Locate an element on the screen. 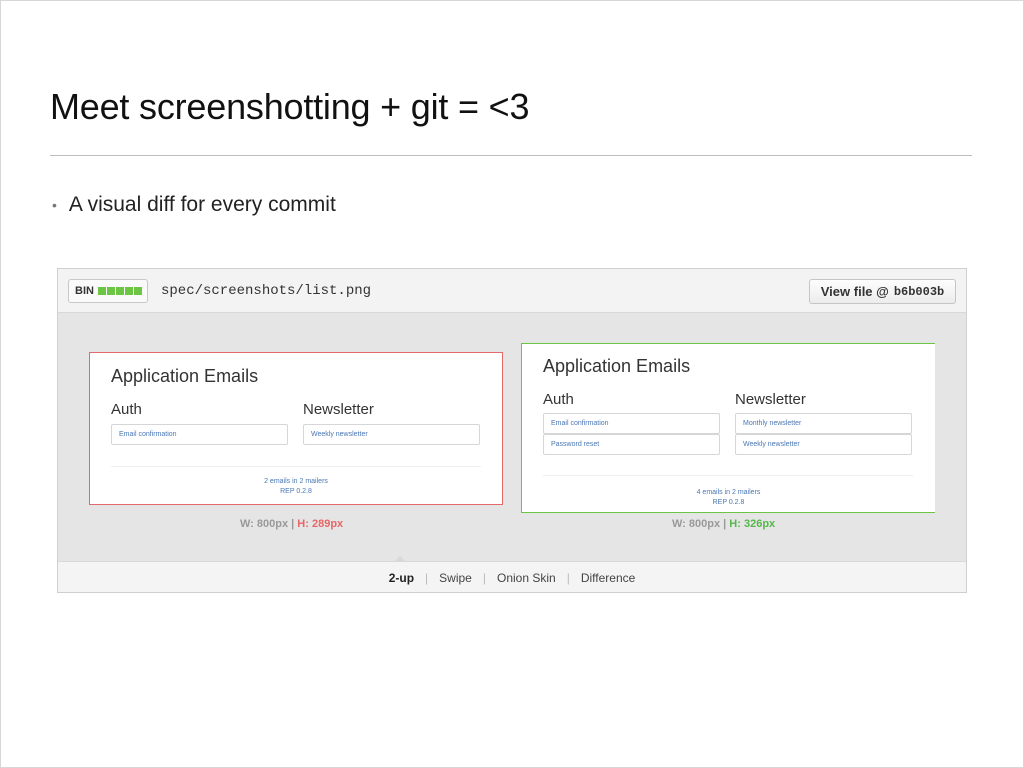  new-height: H: 326px is located at coordinates (752, 524).